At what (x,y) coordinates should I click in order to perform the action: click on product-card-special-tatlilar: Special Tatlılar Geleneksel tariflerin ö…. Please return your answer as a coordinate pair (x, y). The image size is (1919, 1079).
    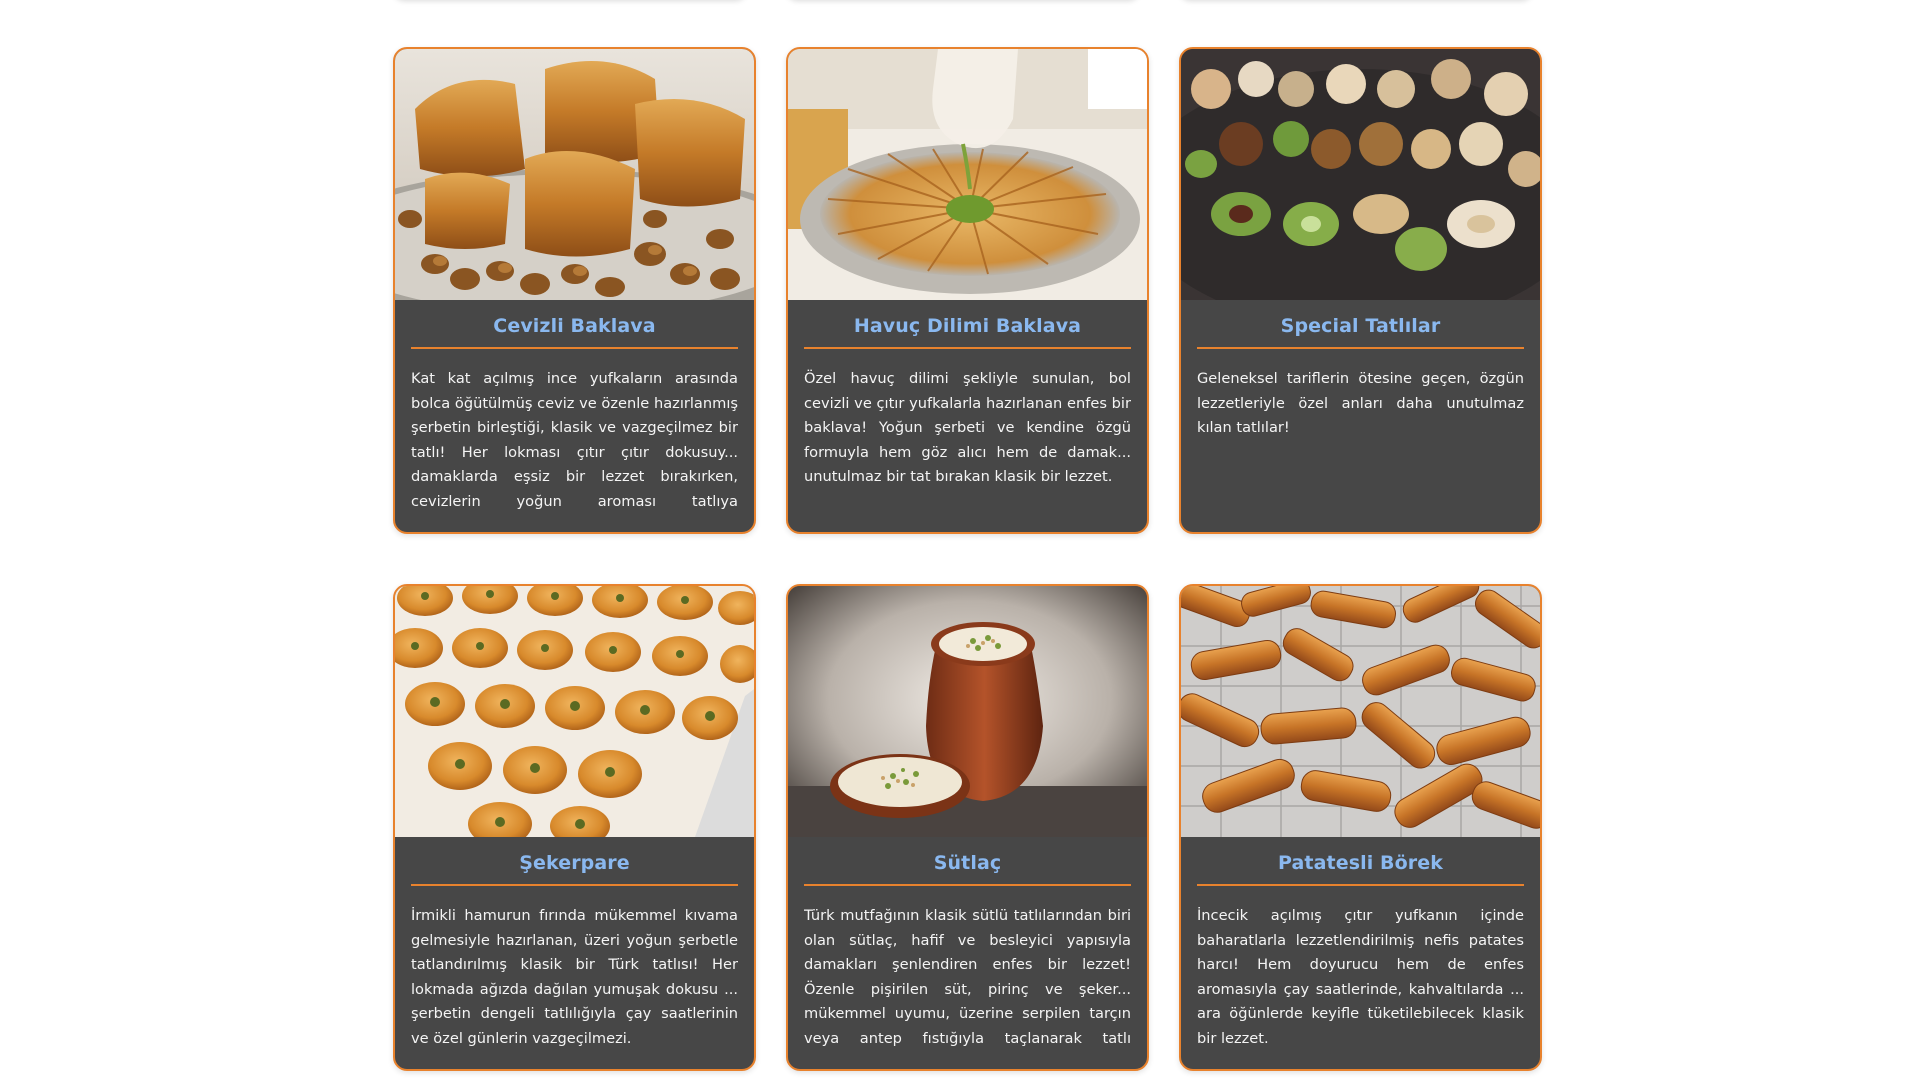
    Looking at the image, I should click on (1360, 290).